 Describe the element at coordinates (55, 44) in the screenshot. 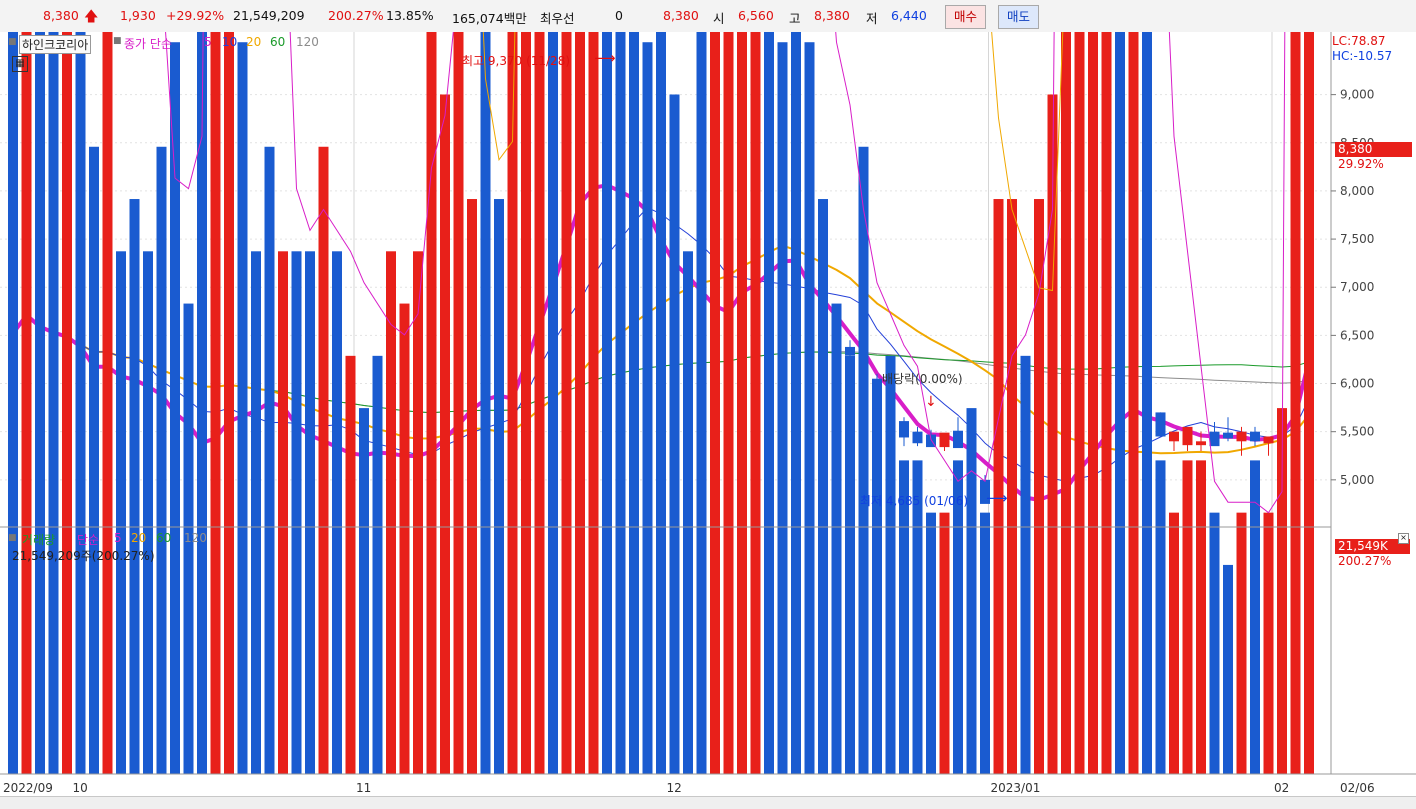

I see `stock-name: 하인크코리아` at that location.